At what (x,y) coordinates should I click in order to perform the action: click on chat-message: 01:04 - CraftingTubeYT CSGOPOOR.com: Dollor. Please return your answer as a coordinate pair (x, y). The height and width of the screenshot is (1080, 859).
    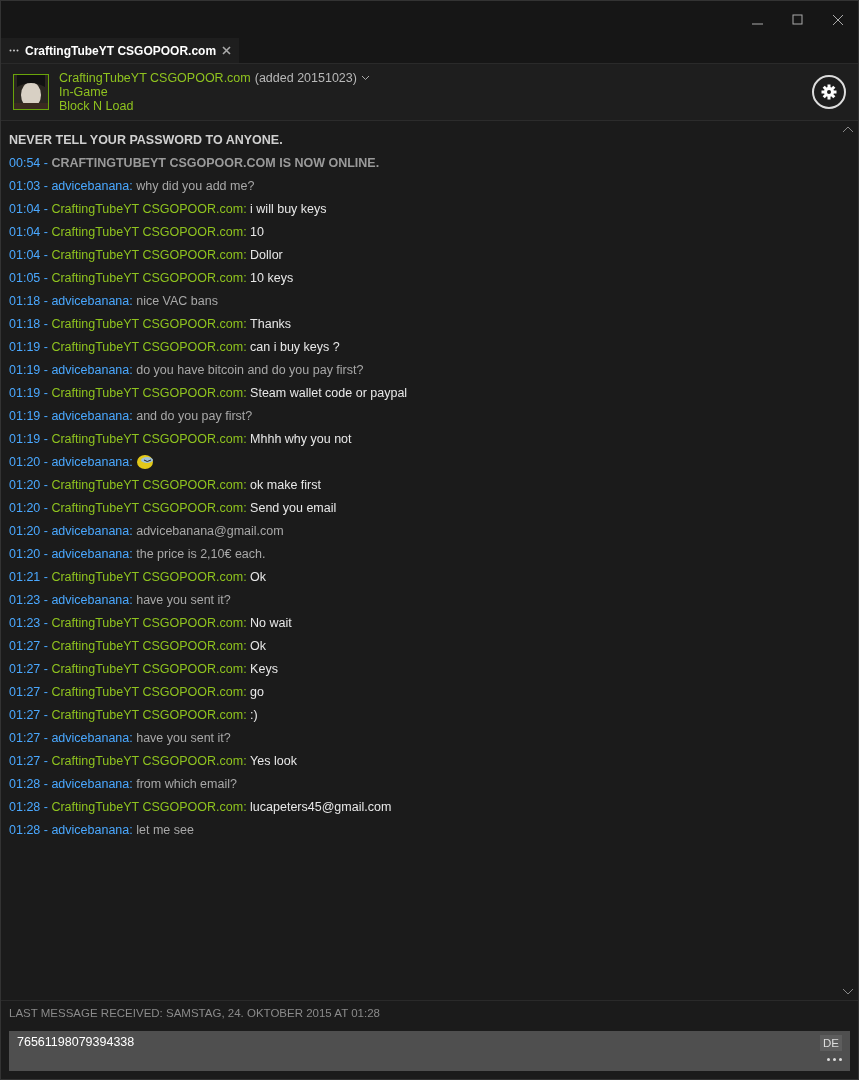
    Looking at the image, I should click on (146, 254).